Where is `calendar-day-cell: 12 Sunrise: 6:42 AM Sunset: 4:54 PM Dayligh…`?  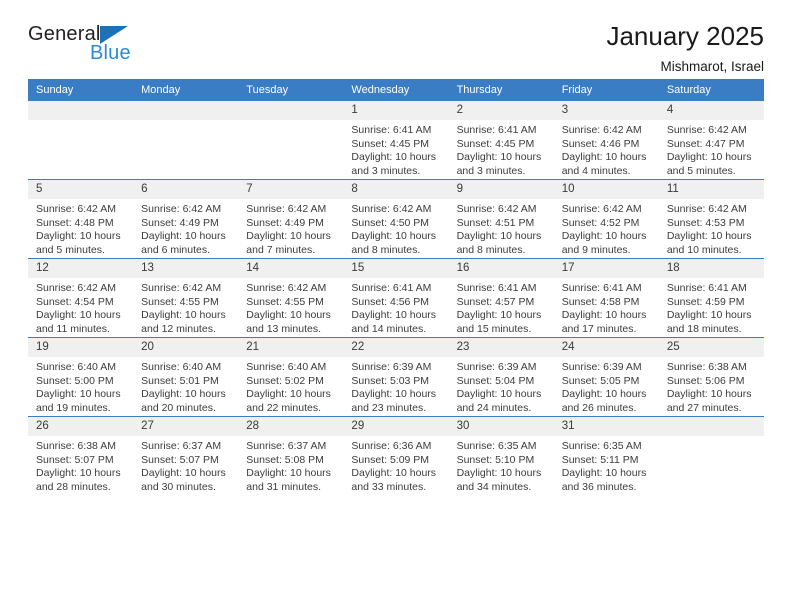
calendar-day-cell: 12 Sunrise: 6:42 AM Sunset: 4:54 PM Dayligh… is located at coordinates (81, 298).